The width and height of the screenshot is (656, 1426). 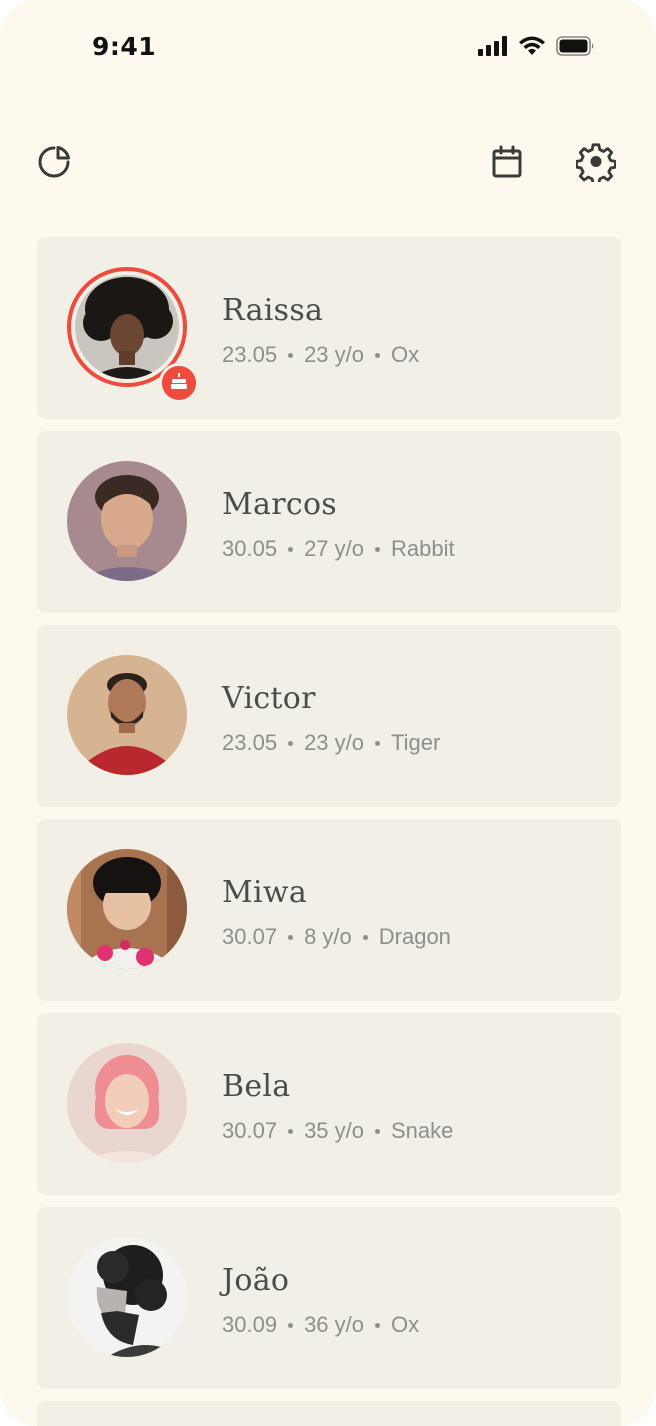 I want to click on person-details: 30.07 8 y/o Dragon, so click(x=336, y=937).